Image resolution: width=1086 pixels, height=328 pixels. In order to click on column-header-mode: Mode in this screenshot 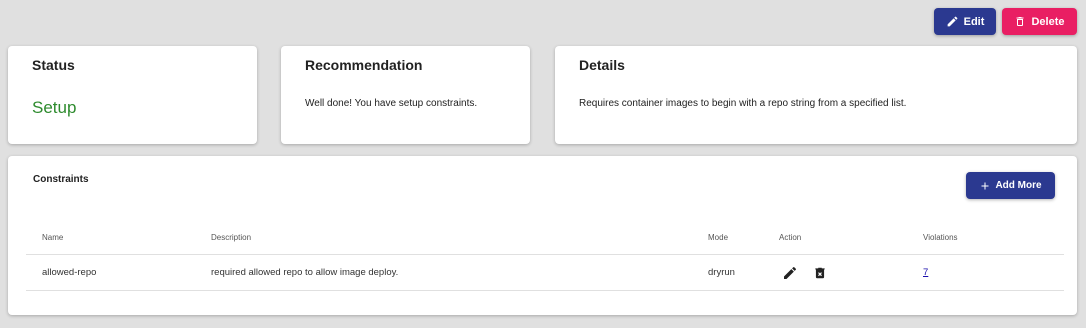, I will do `click(718, 237)`.